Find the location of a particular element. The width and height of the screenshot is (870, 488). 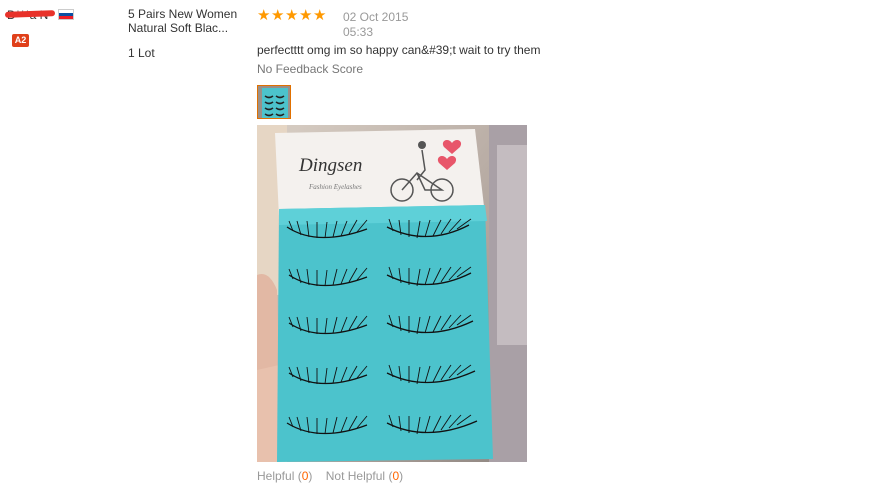

not-helpful-count: 0 is located at coordinates (396, 476).